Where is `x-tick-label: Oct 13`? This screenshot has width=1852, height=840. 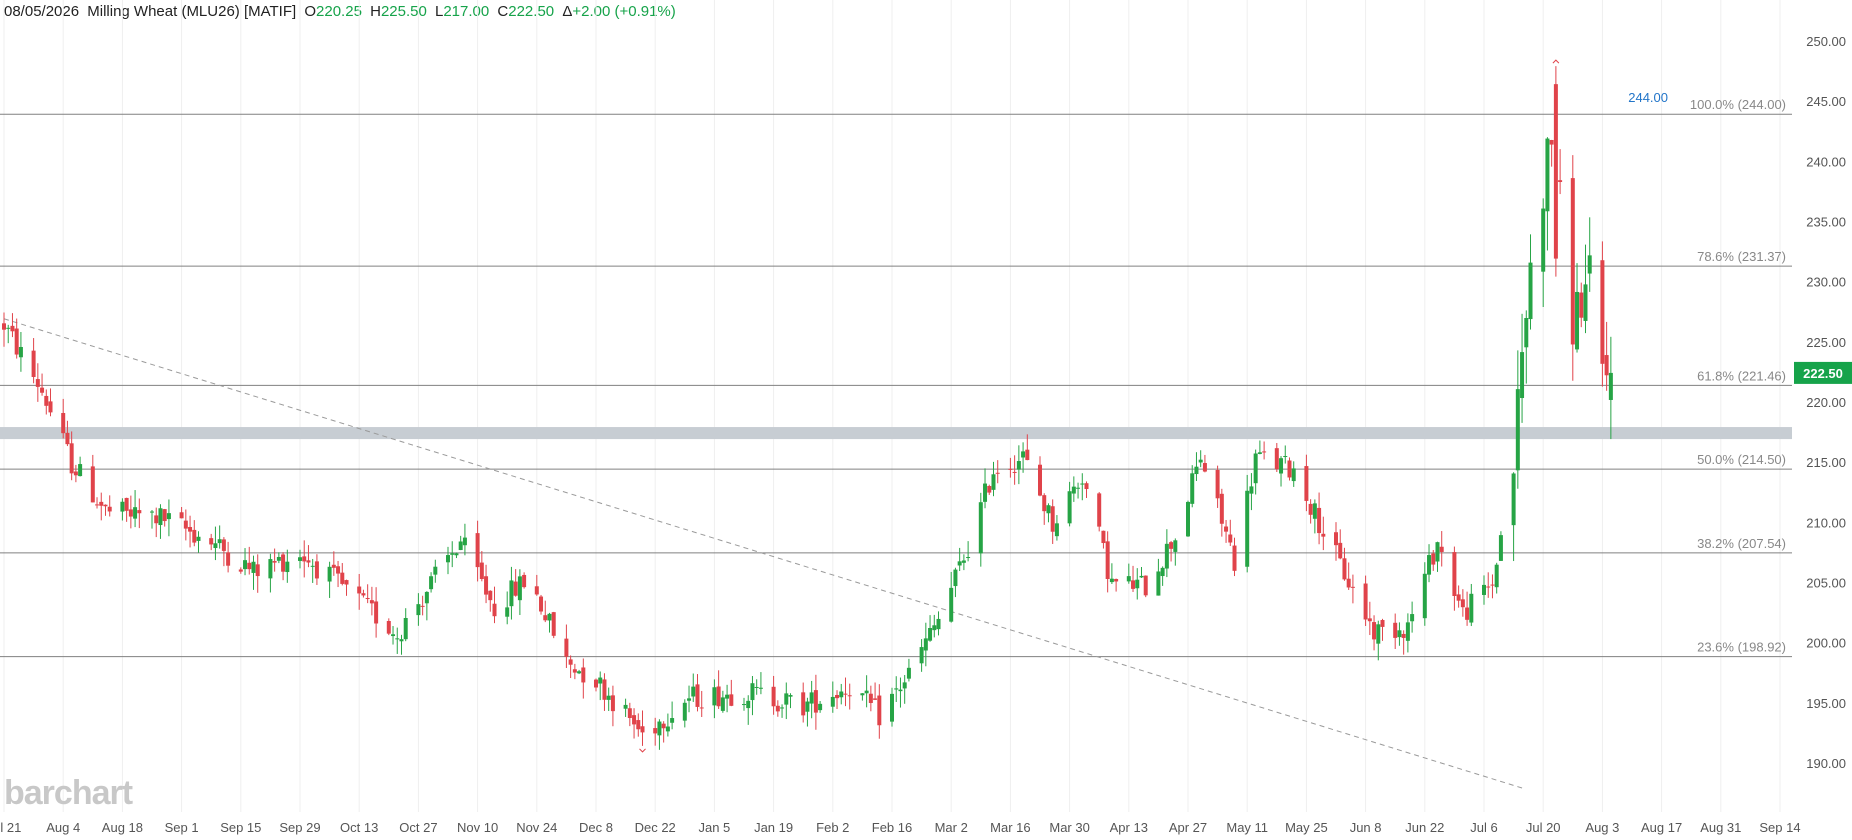
x-tick-label: Oct 13 is located at coordinates (359, 827).